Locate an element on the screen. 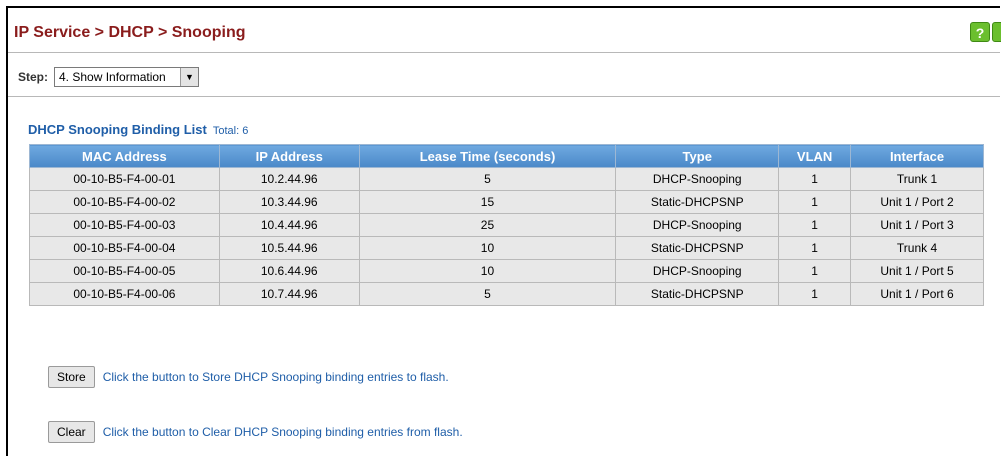 The image size is (1001, 456). lease-cell: 25 is located at coordinates (487, 225).